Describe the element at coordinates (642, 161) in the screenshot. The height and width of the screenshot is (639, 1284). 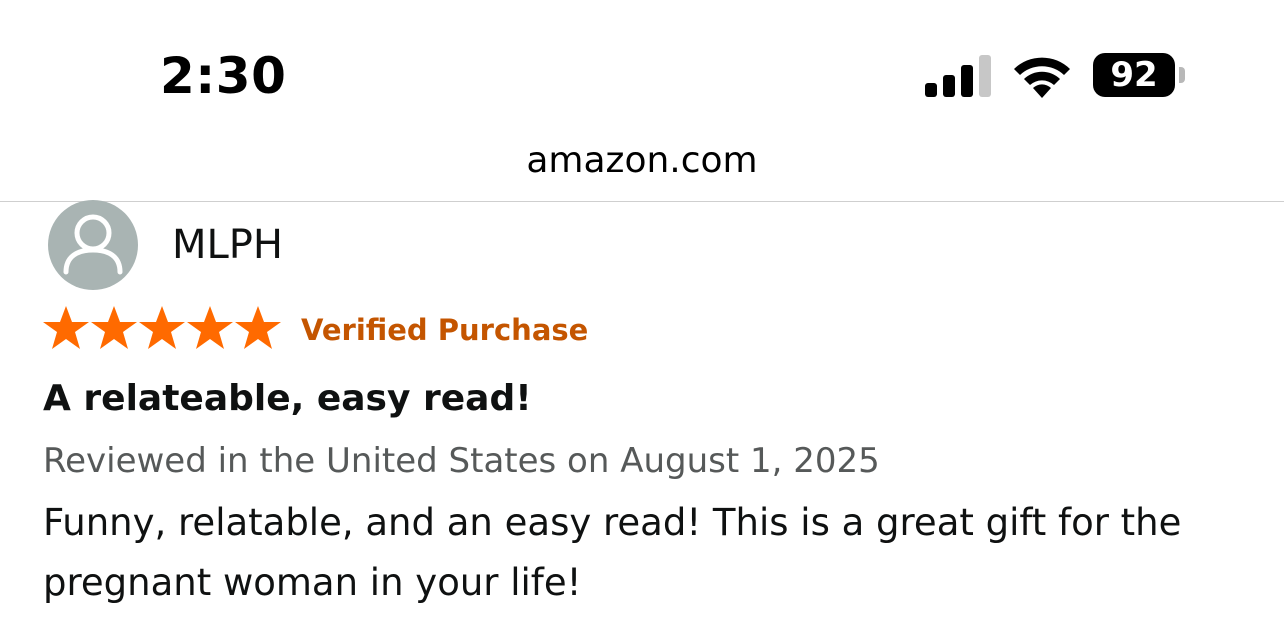
I see `url-bar: amazon.com` at that location.